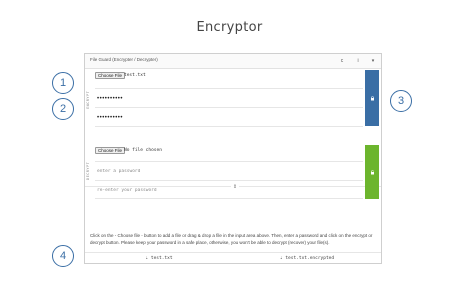 The width and height of the screenshot is (459, 287). I want to click on decrypt-confirm-input, so click(229, 190).